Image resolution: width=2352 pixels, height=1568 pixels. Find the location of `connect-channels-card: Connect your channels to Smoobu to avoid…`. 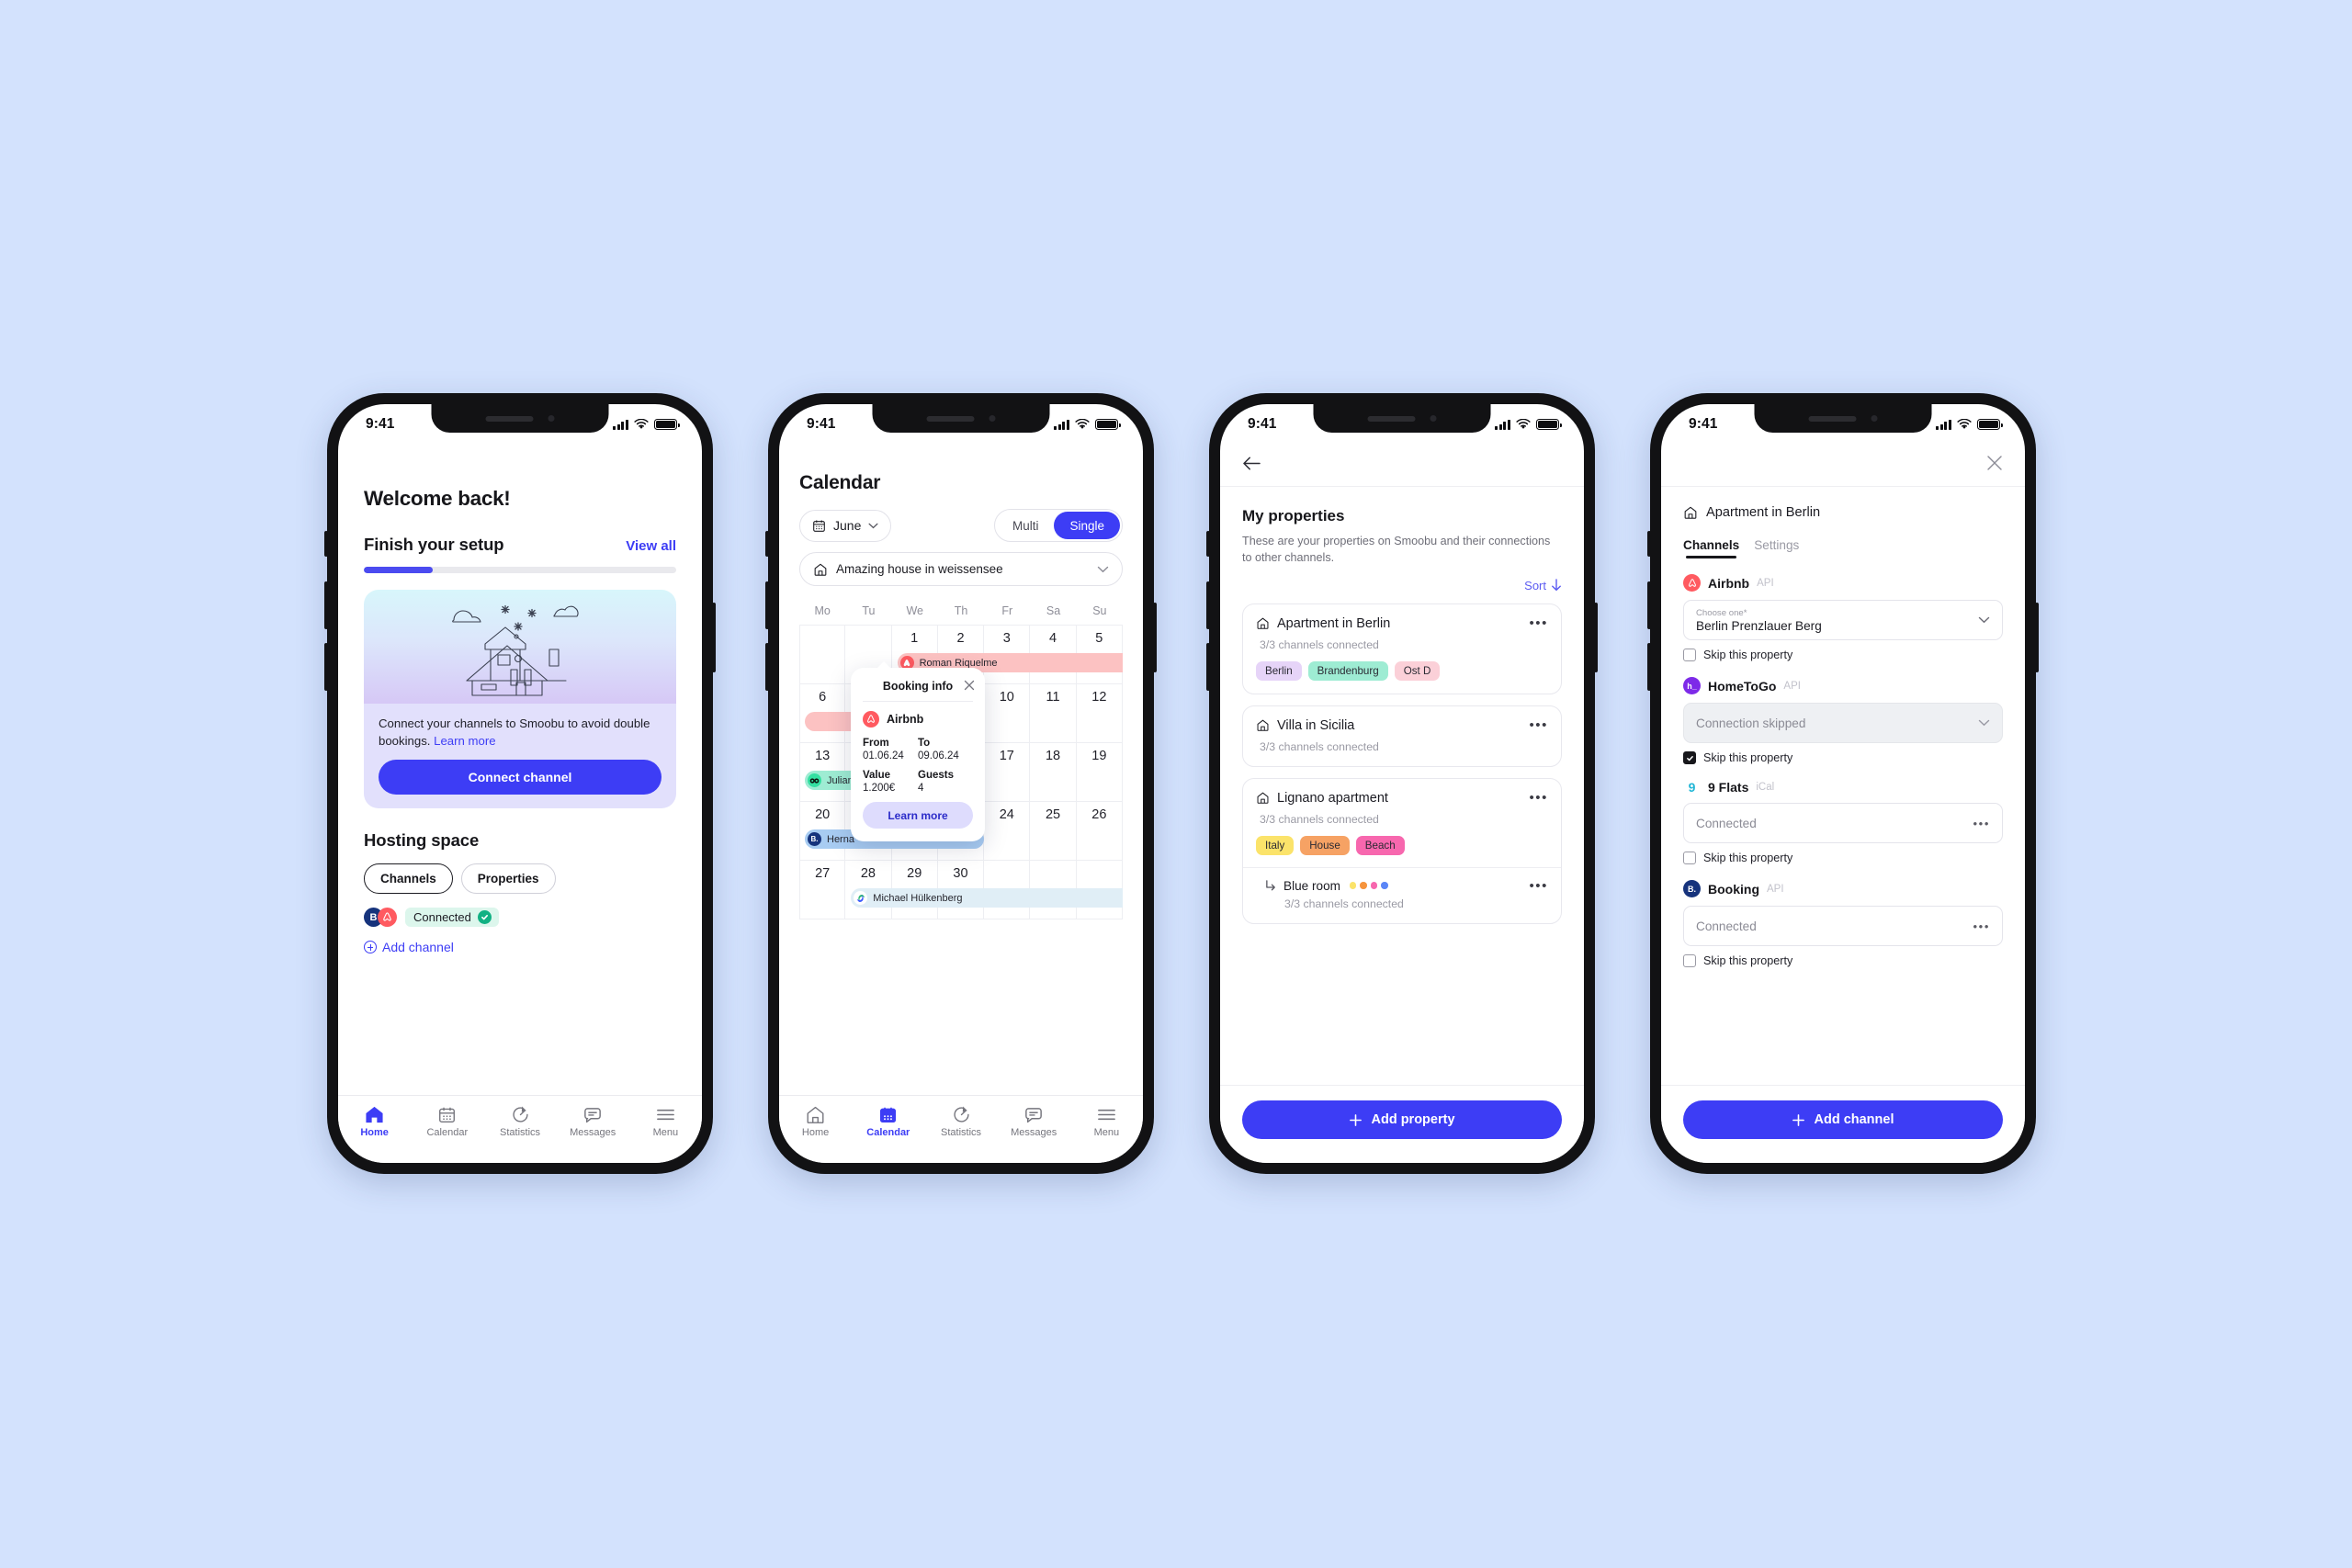

connect-channels-card: Connect your channels to Smoobu to avoid… is located at coordinates (520, 700).